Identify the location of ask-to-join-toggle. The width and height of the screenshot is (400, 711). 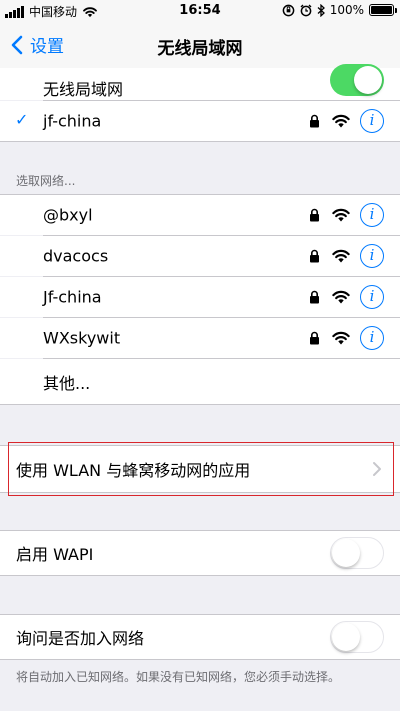
(357, 637).